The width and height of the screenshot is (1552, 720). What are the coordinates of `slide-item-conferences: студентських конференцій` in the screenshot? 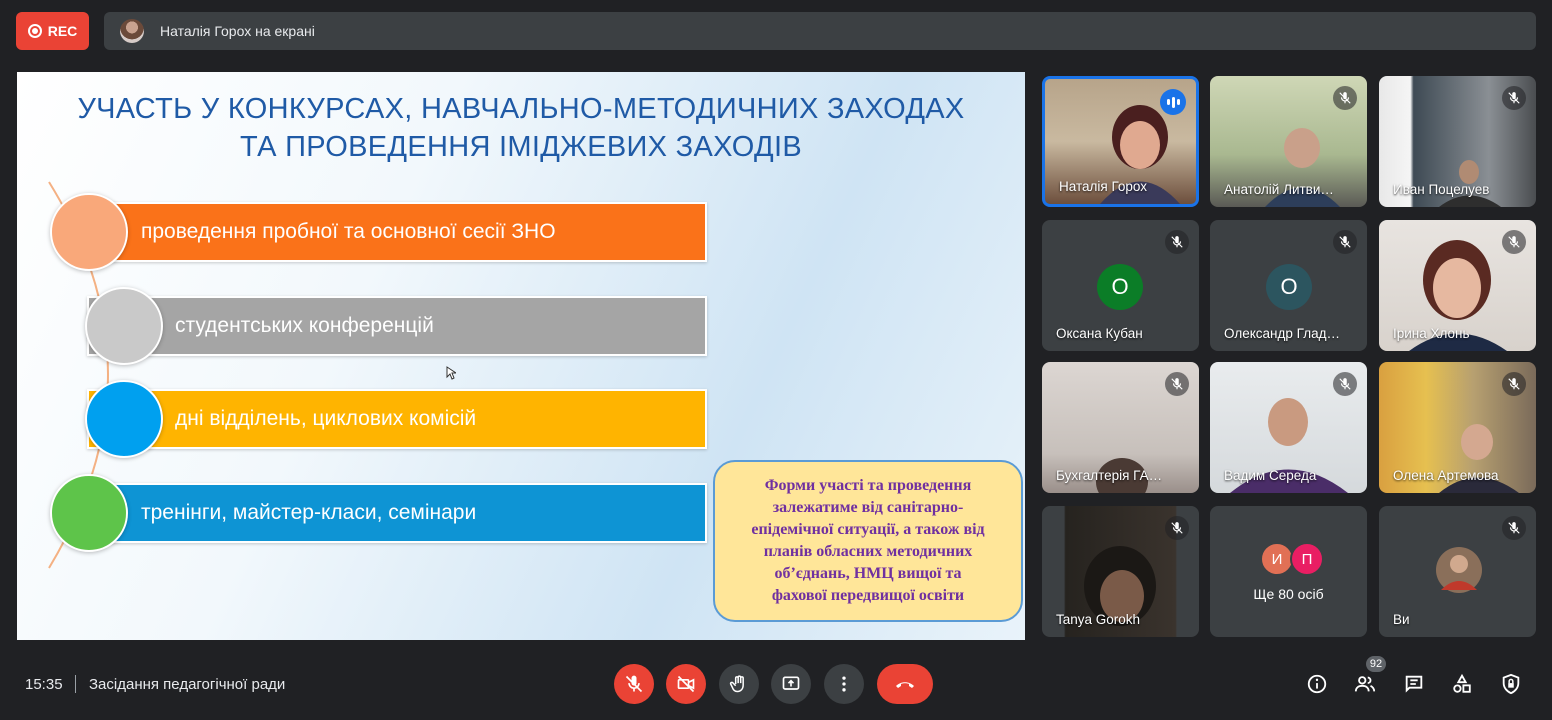 It's located at (397, 326).